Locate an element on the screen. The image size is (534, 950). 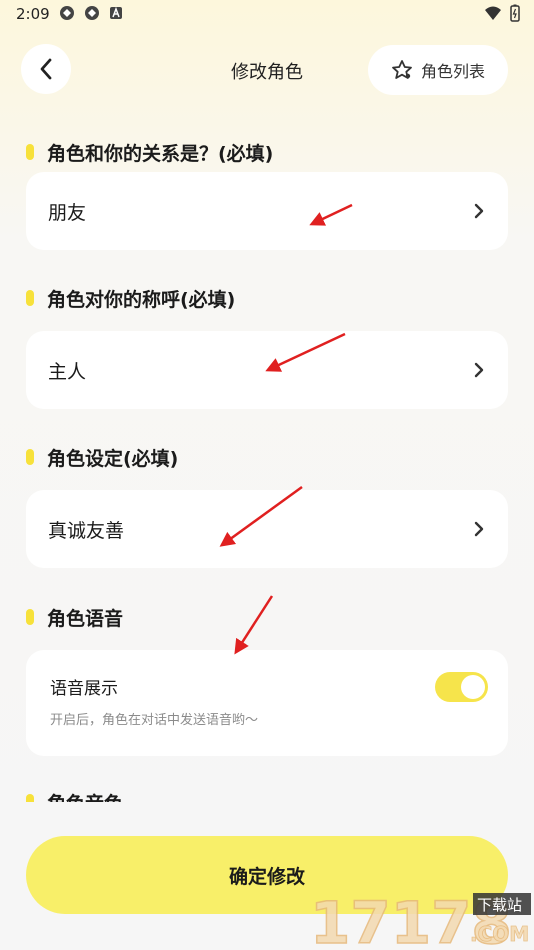
section-title-text: 角色语音 is located at coordinates (85, 618).